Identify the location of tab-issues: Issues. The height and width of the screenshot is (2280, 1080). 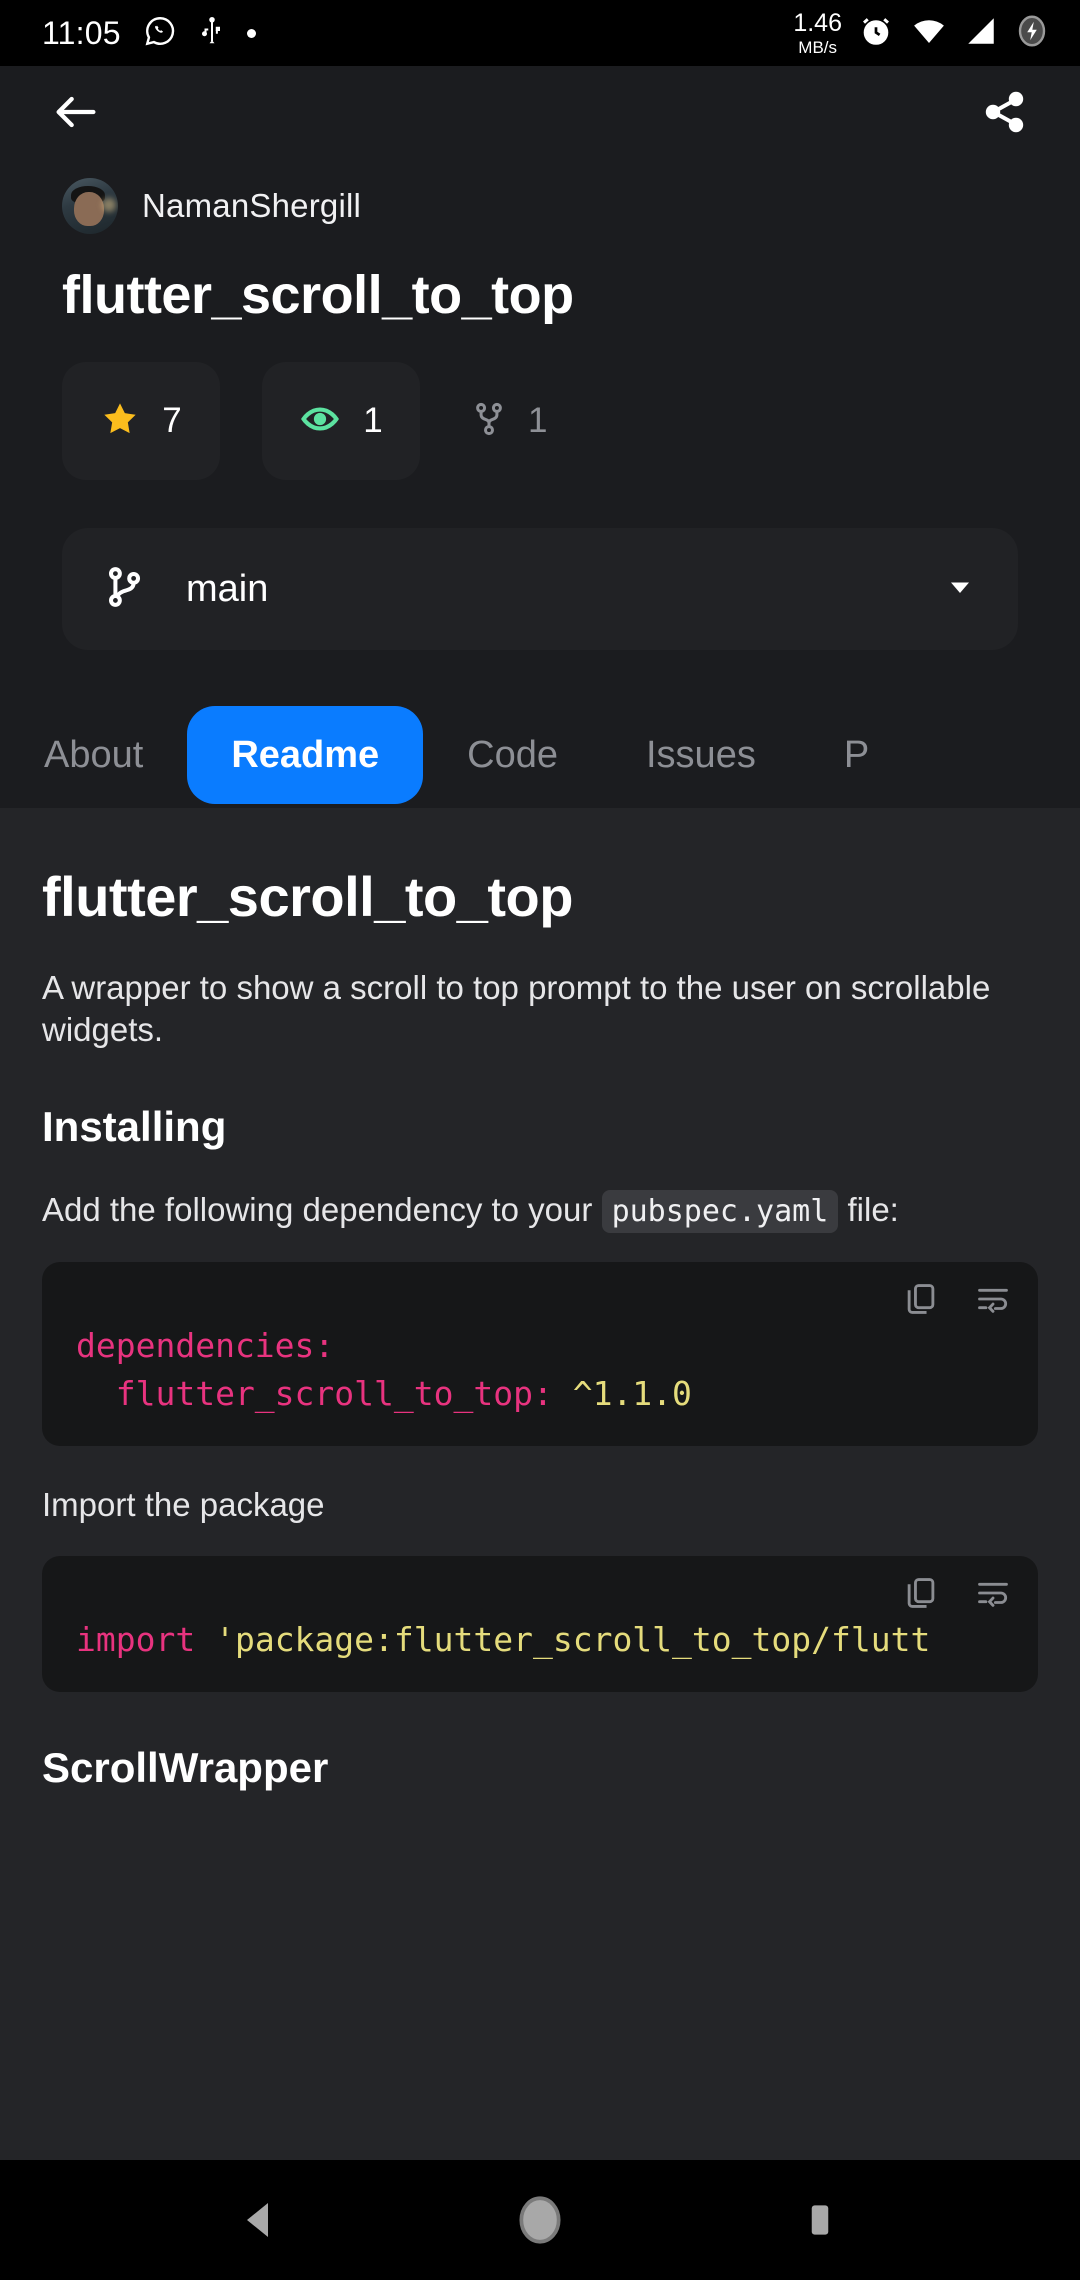
(701, 755).